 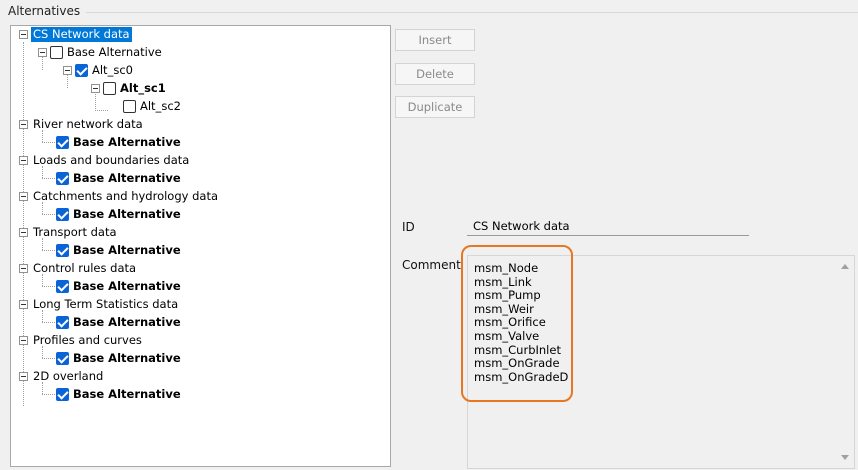 What do you see at coordinates (143, 88) in the screenshot?
I see `tree-node-label: Alt_sc1` at bounding box center [143, 88].